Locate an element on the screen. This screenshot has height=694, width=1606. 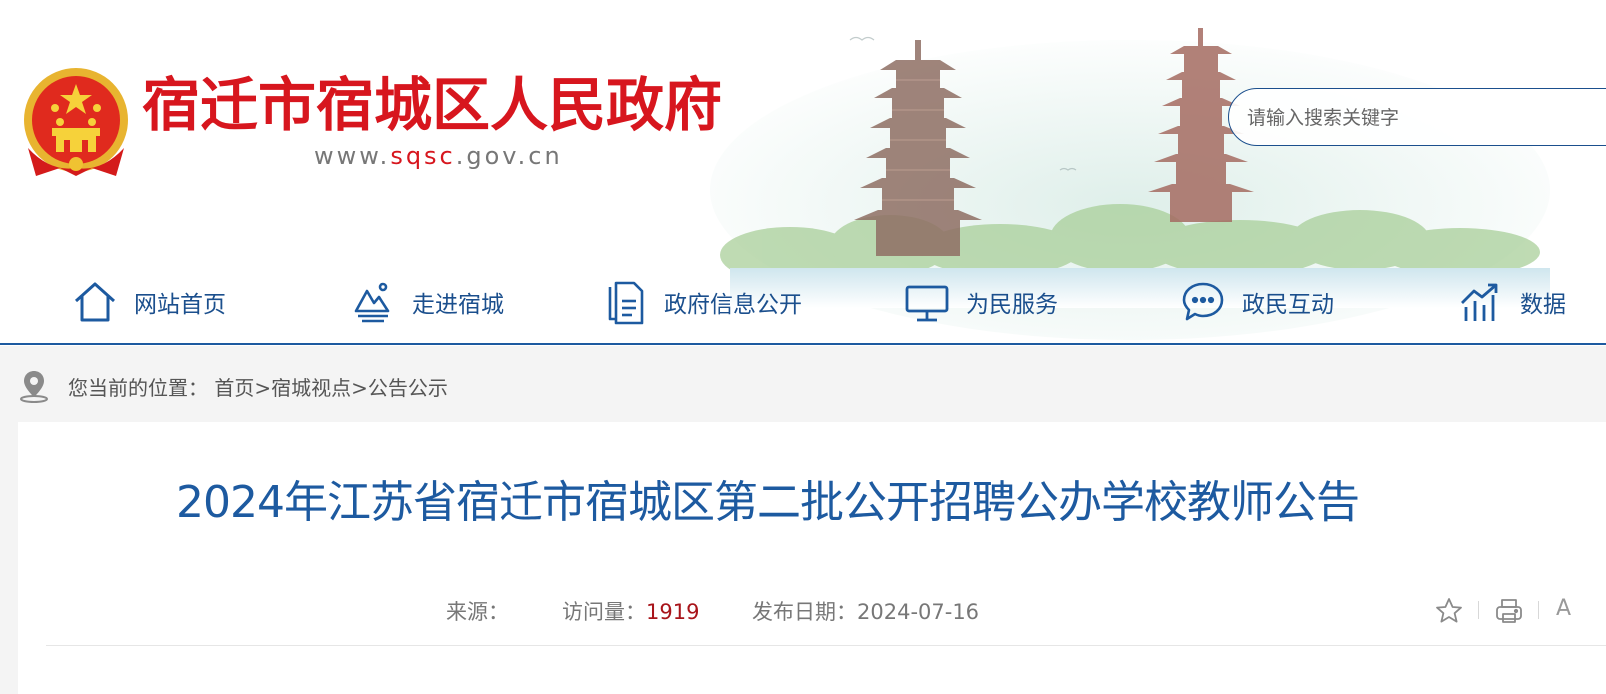
source-label: 来源： is located at coordinates (477, 612).